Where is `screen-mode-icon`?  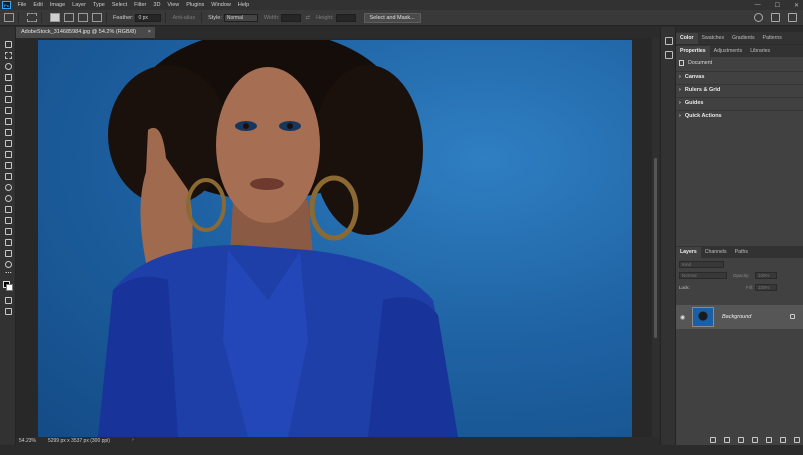 screen-mode-icon is located at coordinates (8, 311).